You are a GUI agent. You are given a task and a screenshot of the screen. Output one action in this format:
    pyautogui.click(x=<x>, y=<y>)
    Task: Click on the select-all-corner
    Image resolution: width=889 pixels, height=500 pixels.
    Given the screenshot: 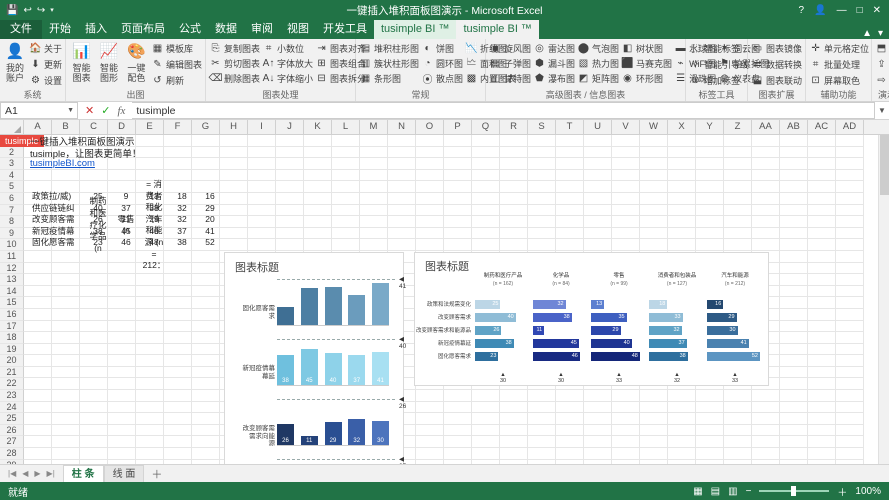 What is the action you would take?
    pyautogui.click(x=12, y=127)
    